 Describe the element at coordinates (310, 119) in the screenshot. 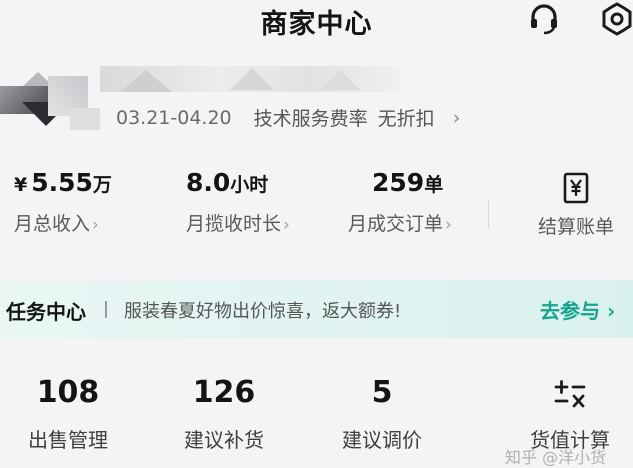

I see `fee-label: 技术服务费率` at that location.